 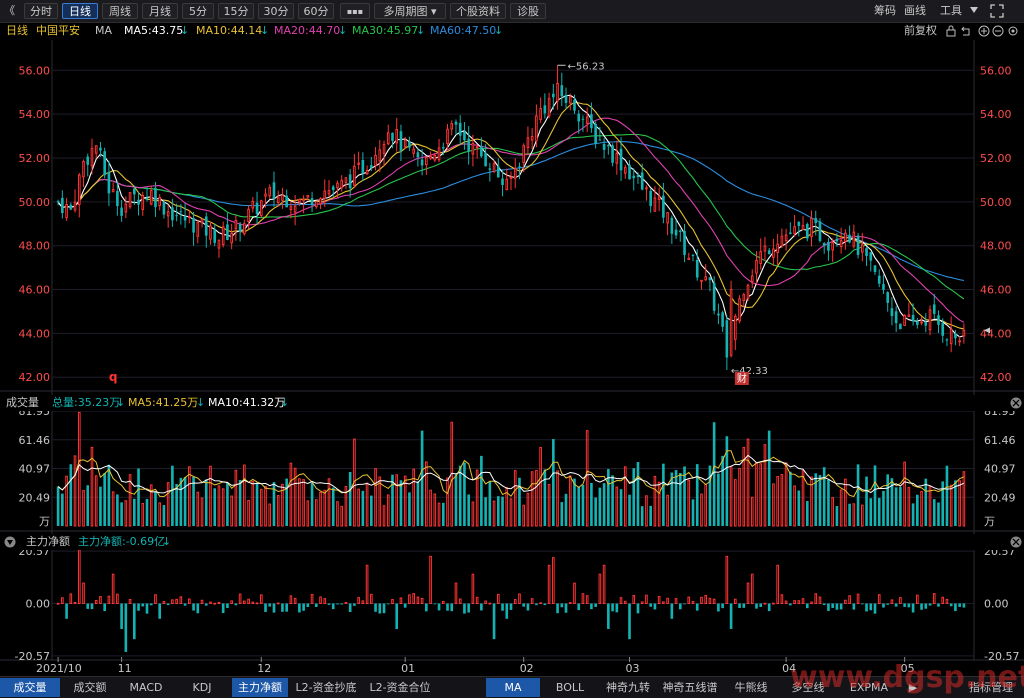 I want to click on tab-macd: MACD, so click(x=146, y=687).